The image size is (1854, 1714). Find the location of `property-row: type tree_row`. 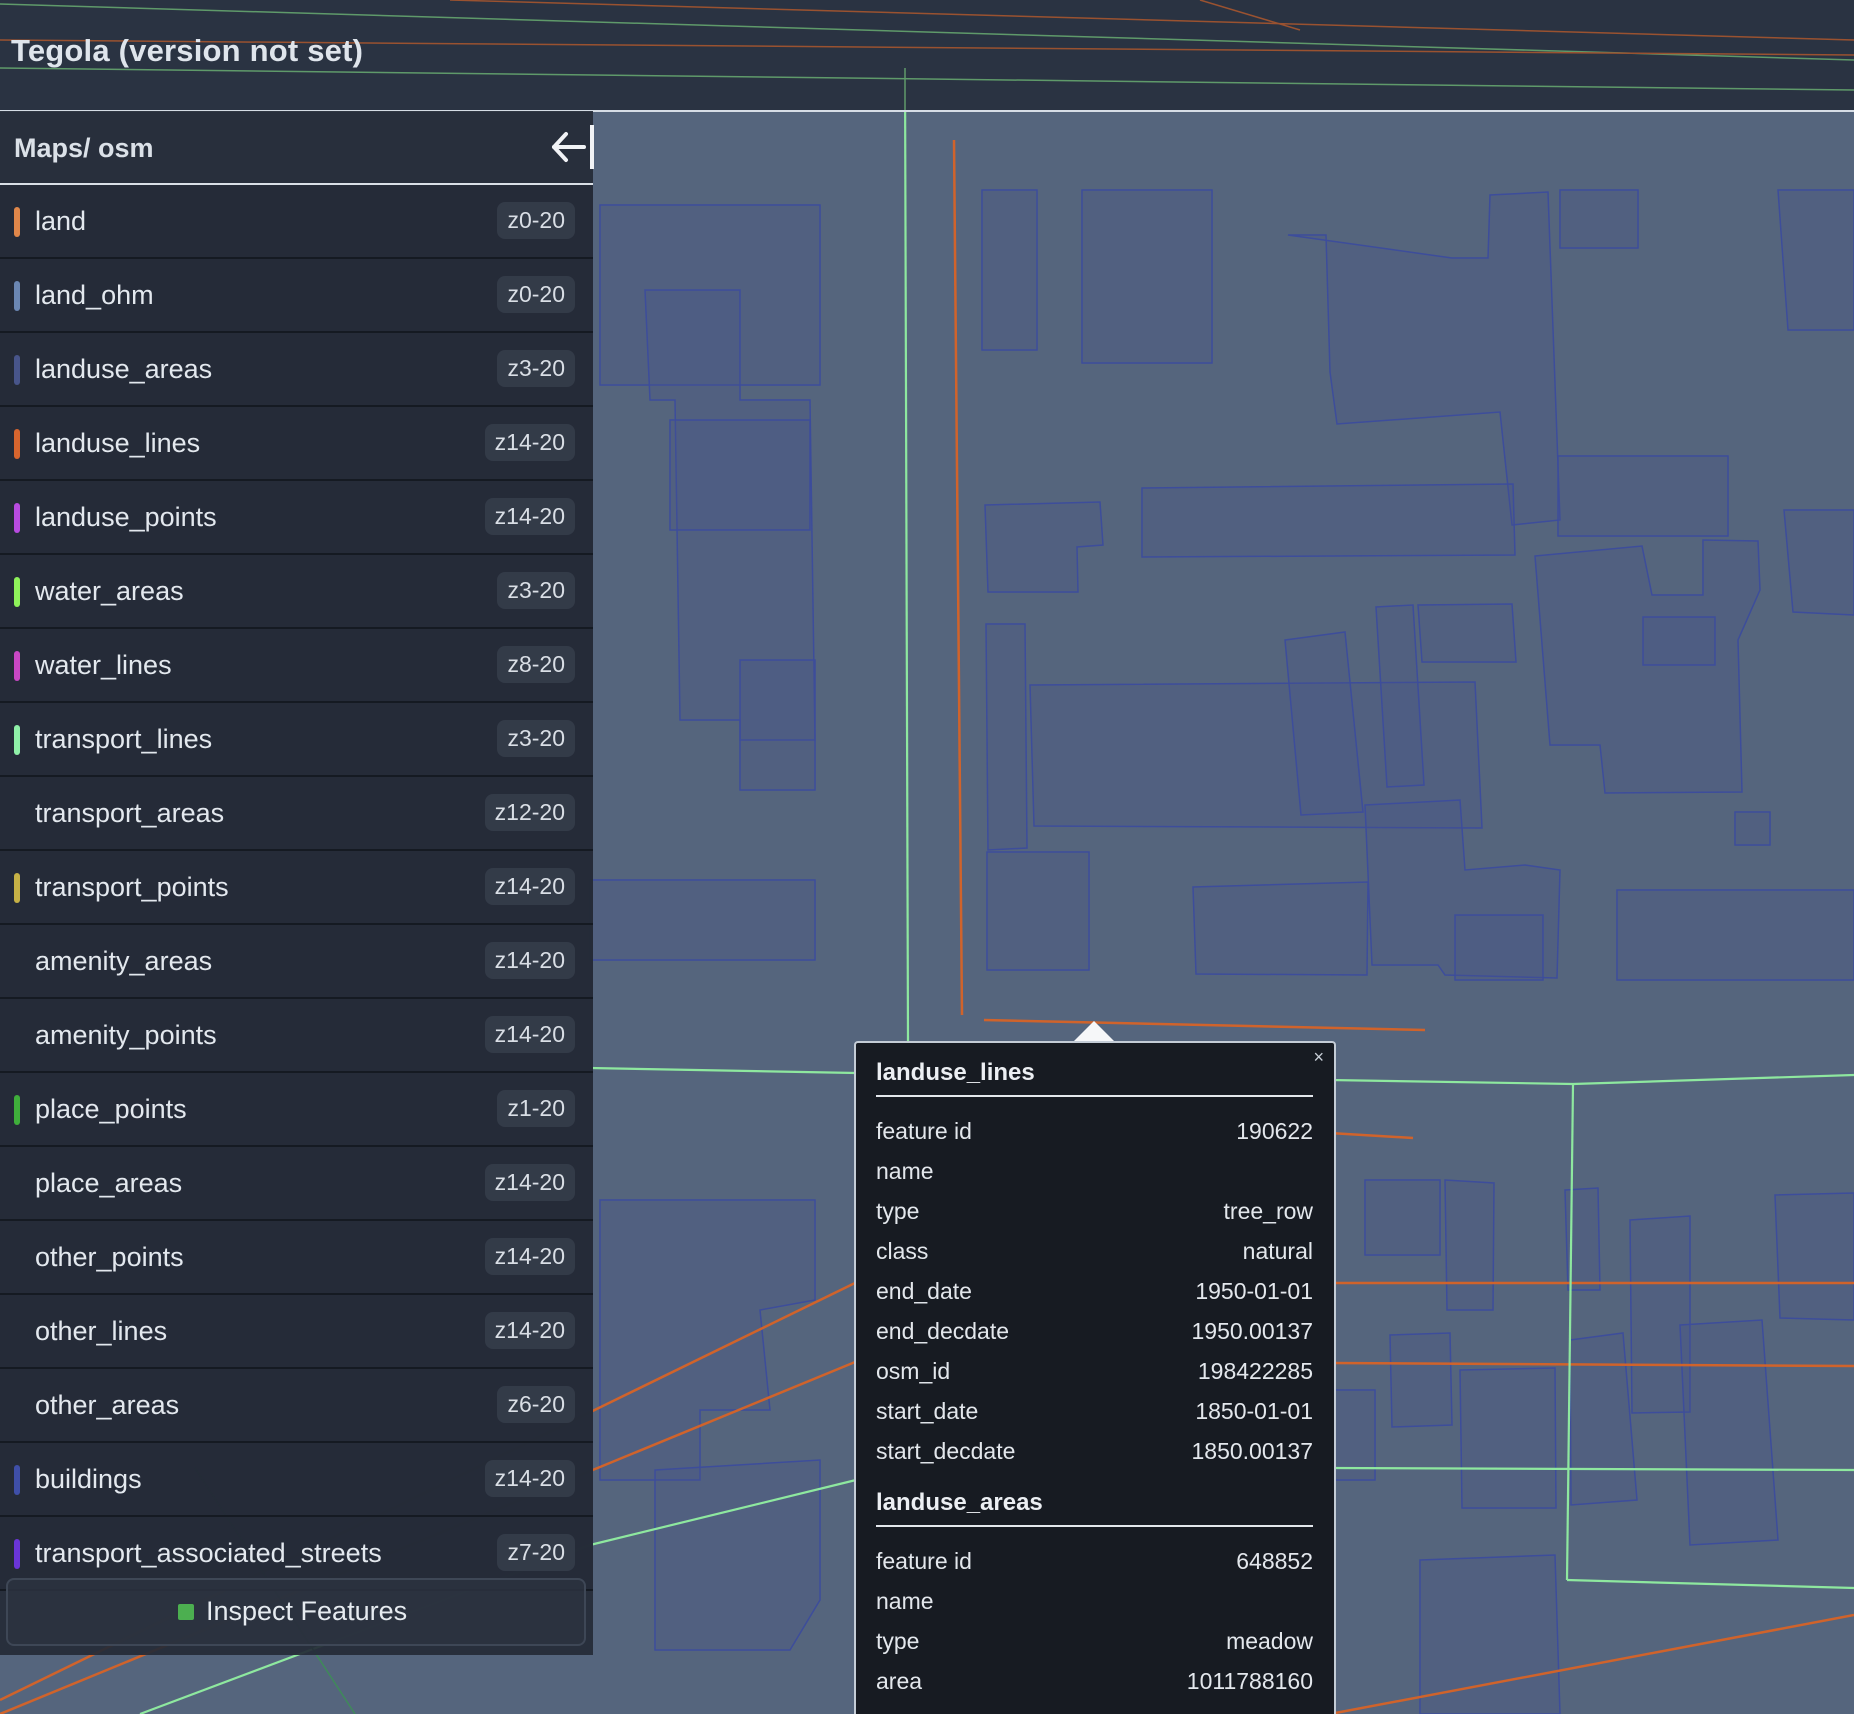

property-row: type tree_row is located at coordinates (1094, 1213).